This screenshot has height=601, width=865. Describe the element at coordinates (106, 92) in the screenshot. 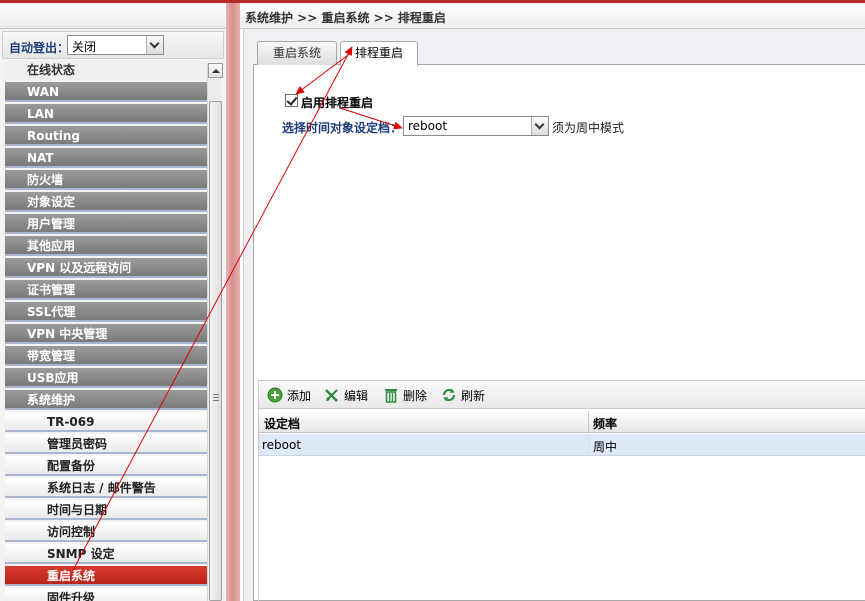

I see `sidebar-item: WAN` at that location.